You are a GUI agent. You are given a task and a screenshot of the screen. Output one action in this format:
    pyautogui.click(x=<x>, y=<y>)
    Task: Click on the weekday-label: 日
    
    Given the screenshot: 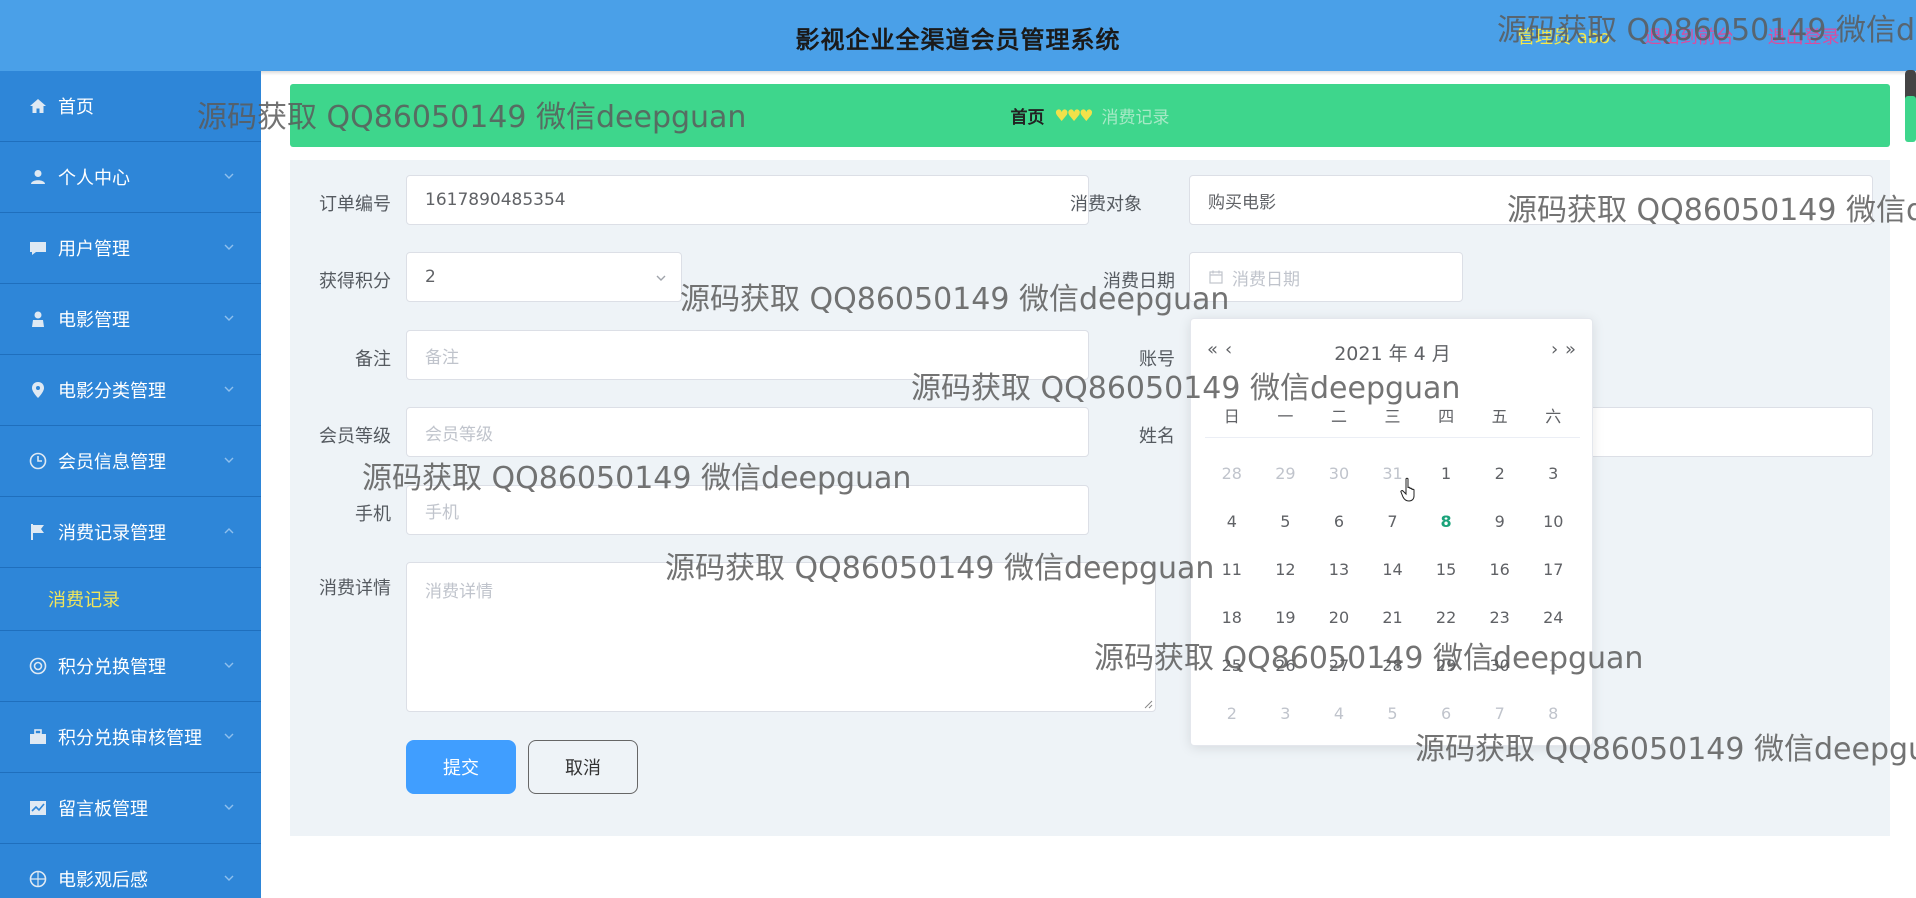 What is the action you would take?
    pyautogui.click(x=1231, y=416)
    